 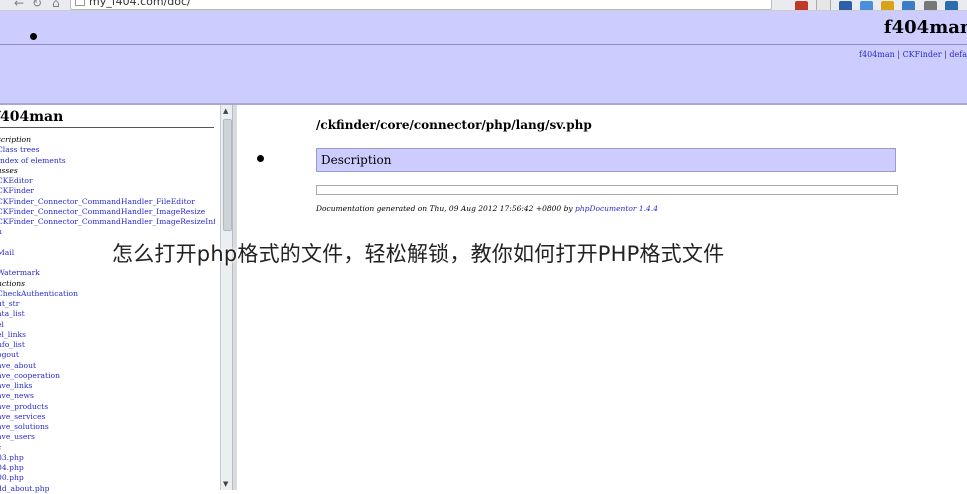 I want to click on watermark-caption: 怎么打开php格式的文件，轻松解锁，教你如何打开PHP格式文件, so click(x=418, y=254).